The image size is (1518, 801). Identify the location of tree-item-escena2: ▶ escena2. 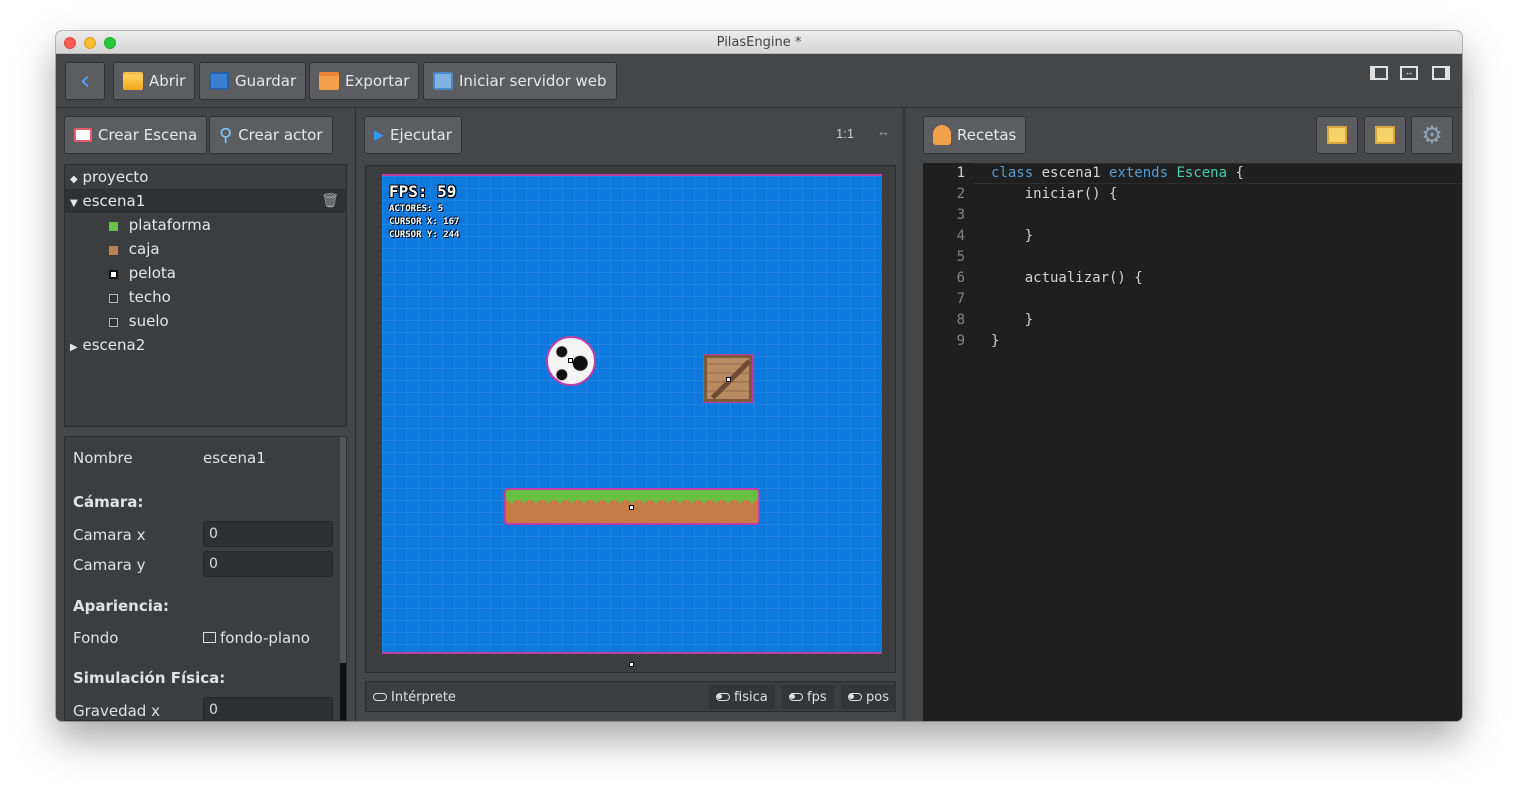
(205, 345).